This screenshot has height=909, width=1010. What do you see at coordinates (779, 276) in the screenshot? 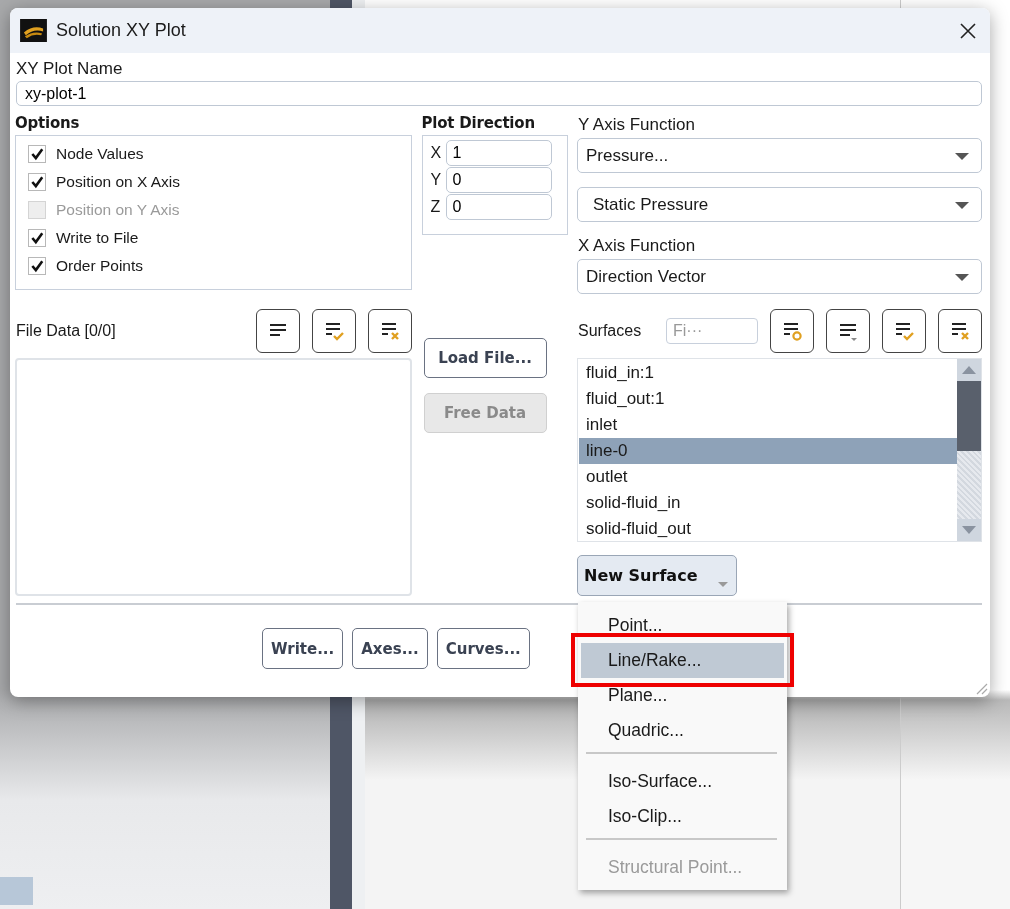
I see `dropdown: Direction Vector` at bounding box center [779, 276].